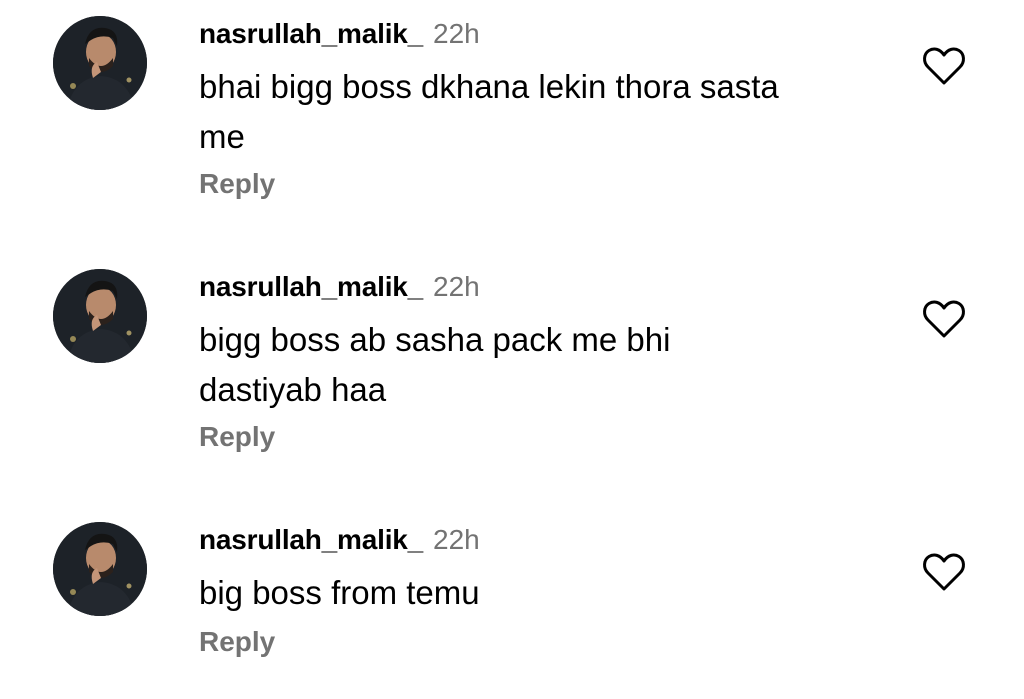  Describe the element at coordinates (339, 592) in the screenshot. I see `comment-text: big boss from temu` at that location.